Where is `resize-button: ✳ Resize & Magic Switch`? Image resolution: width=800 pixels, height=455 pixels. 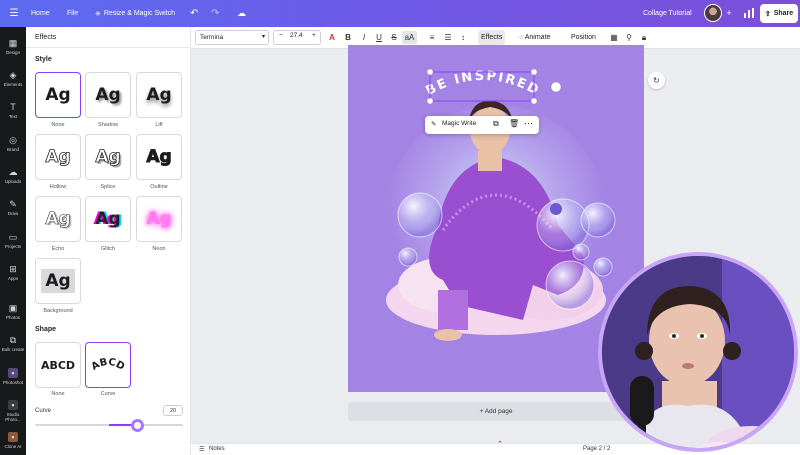
resize-button: ✳ Resize & Magic Switch is located at coordinates (135, 13).